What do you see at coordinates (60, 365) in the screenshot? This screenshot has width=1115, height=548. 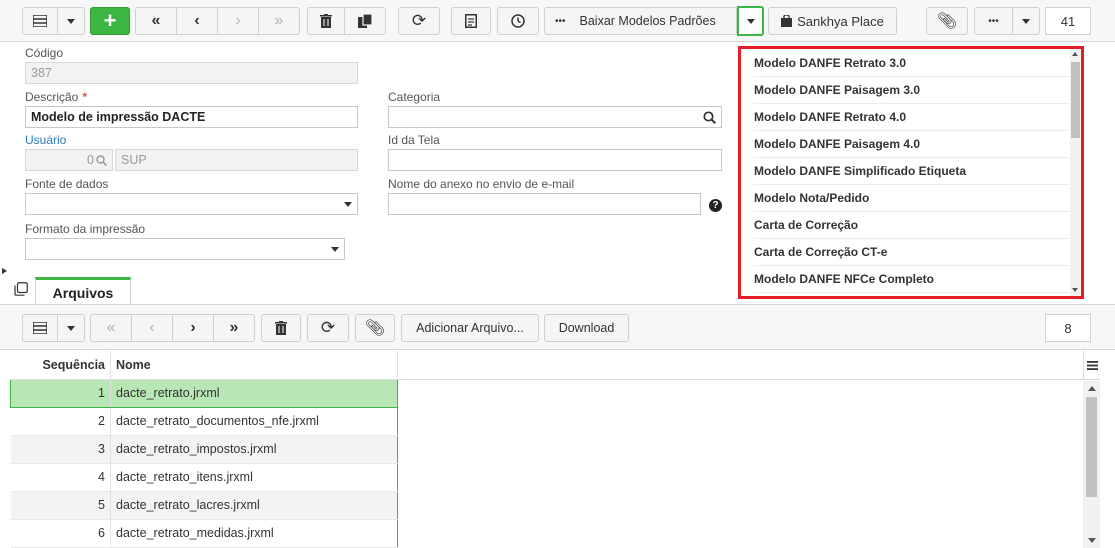 I see `column-header-sequencia: Sequência` at bounding box center [60, 365].